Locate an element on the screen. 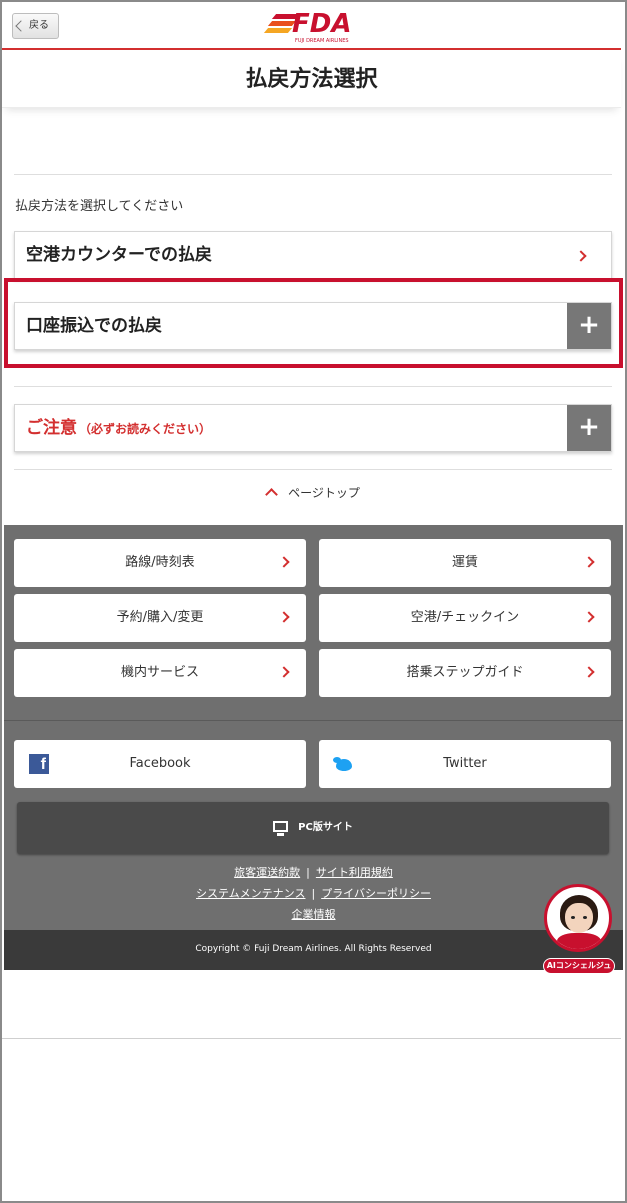 Image resolution: width=627 pixels, height=1203 pixels. footer-nav-boarding-guide: 搭乗ステップガイド is located at coordinates (465, 673).